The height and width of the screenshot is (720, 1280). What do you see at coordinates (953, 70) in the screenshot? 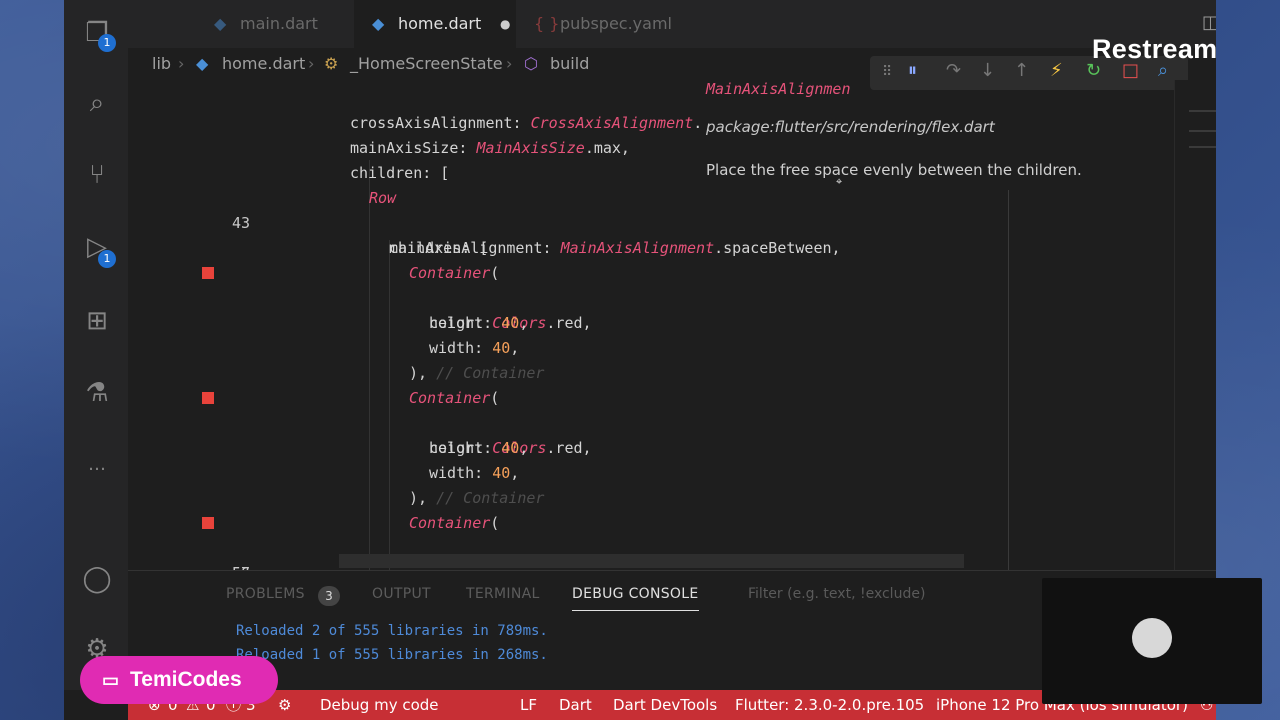
I see `step-over-icon: ↷` at bounding box center [953, 70].